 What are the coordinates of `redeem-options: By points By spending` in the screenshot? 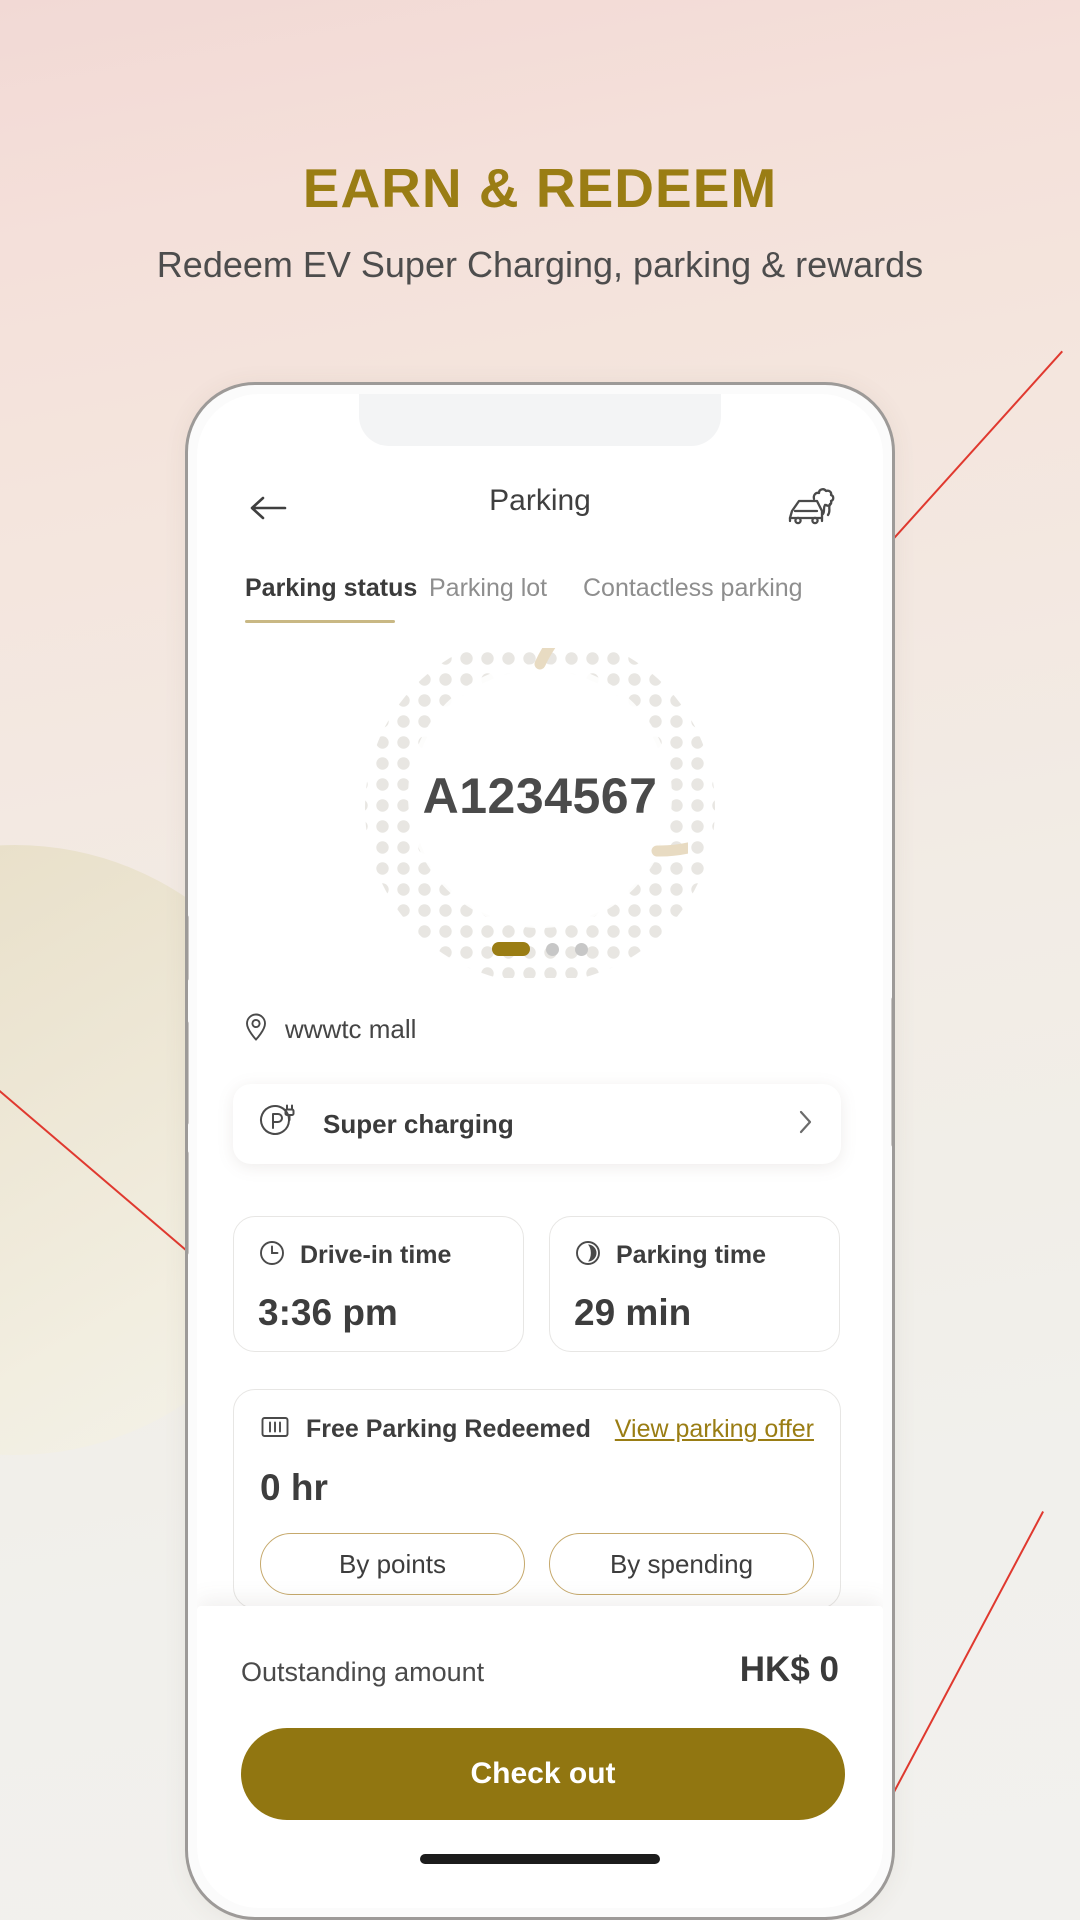 It's located at (537, 1564).